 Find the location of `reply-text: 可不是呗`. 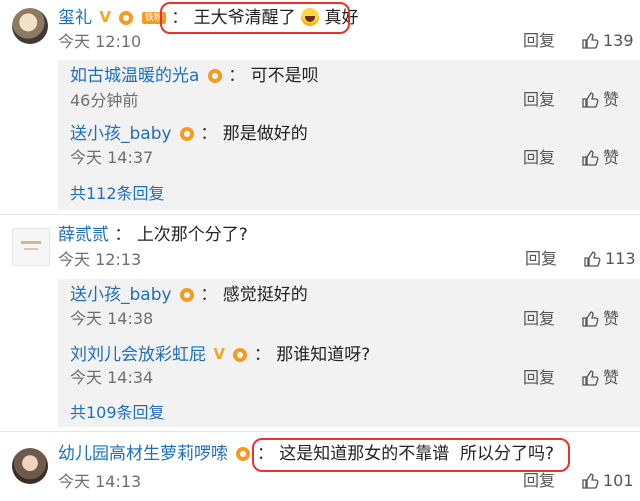

reply-text: 可不是呗 is located at coordinates (284, 76).